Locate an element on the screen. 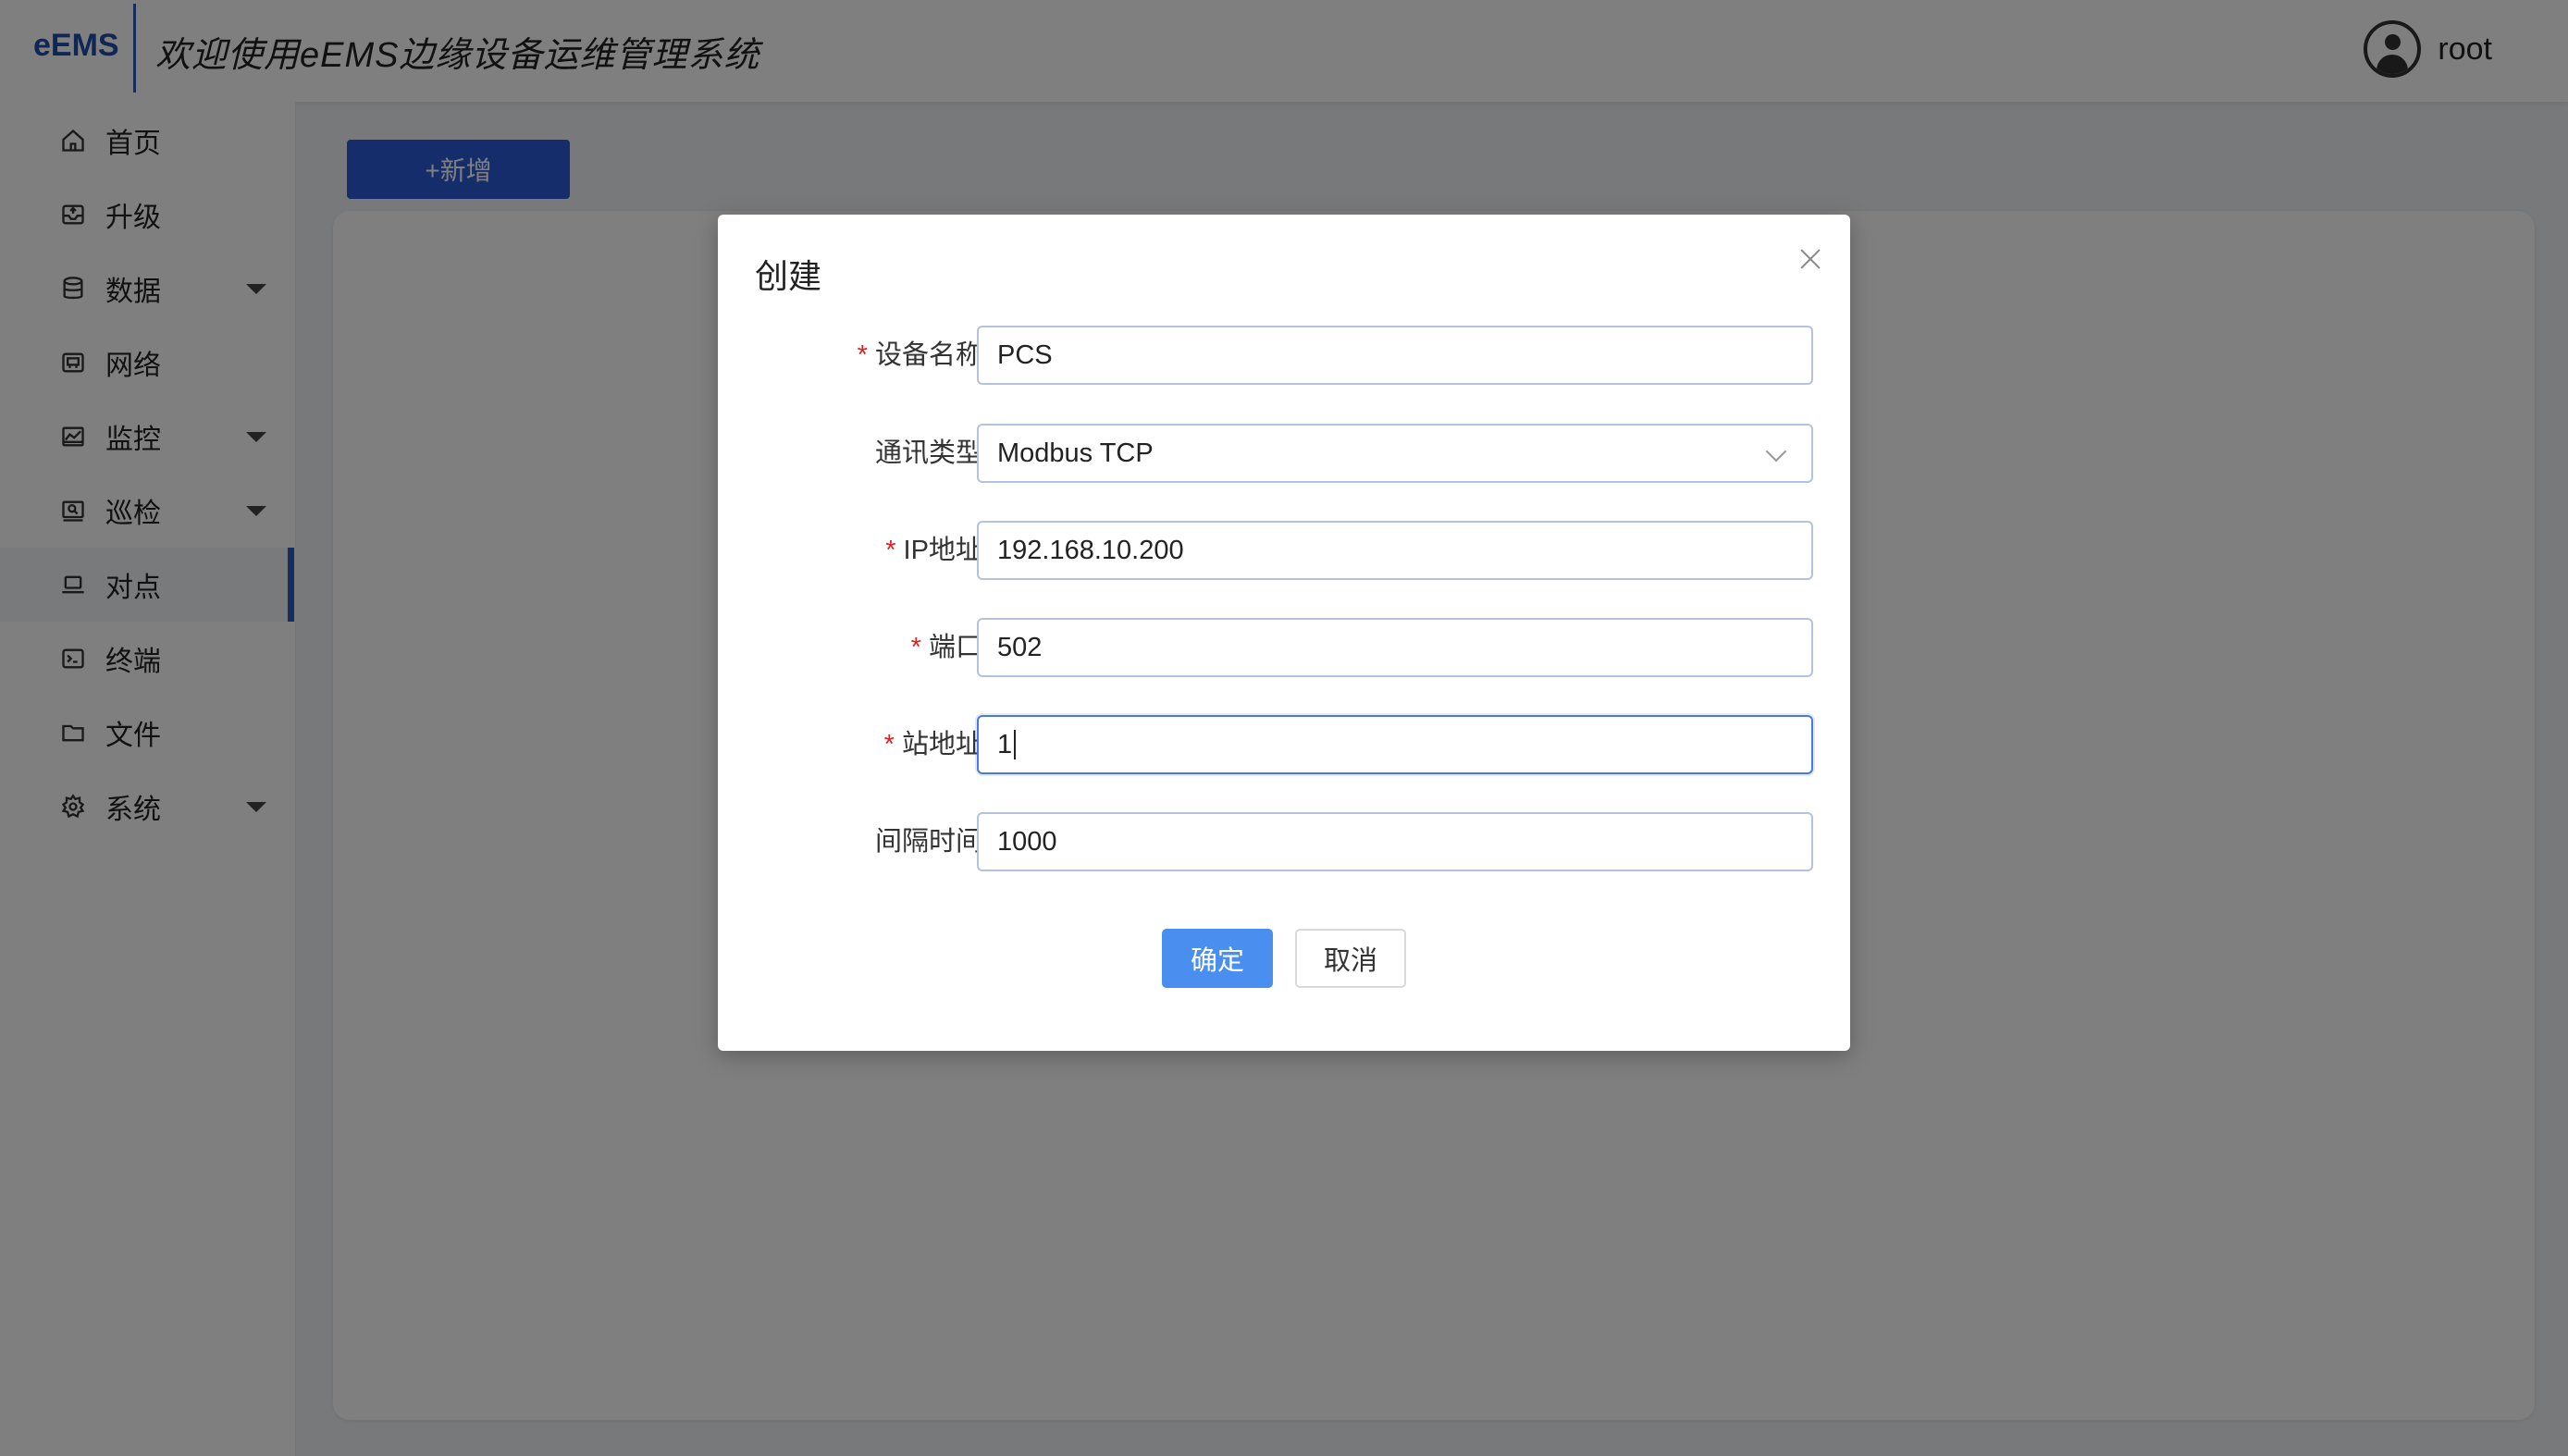 This screenshot has height=1456, width=2568. station-label: * 站地址: is located at coordinates (936, 744).